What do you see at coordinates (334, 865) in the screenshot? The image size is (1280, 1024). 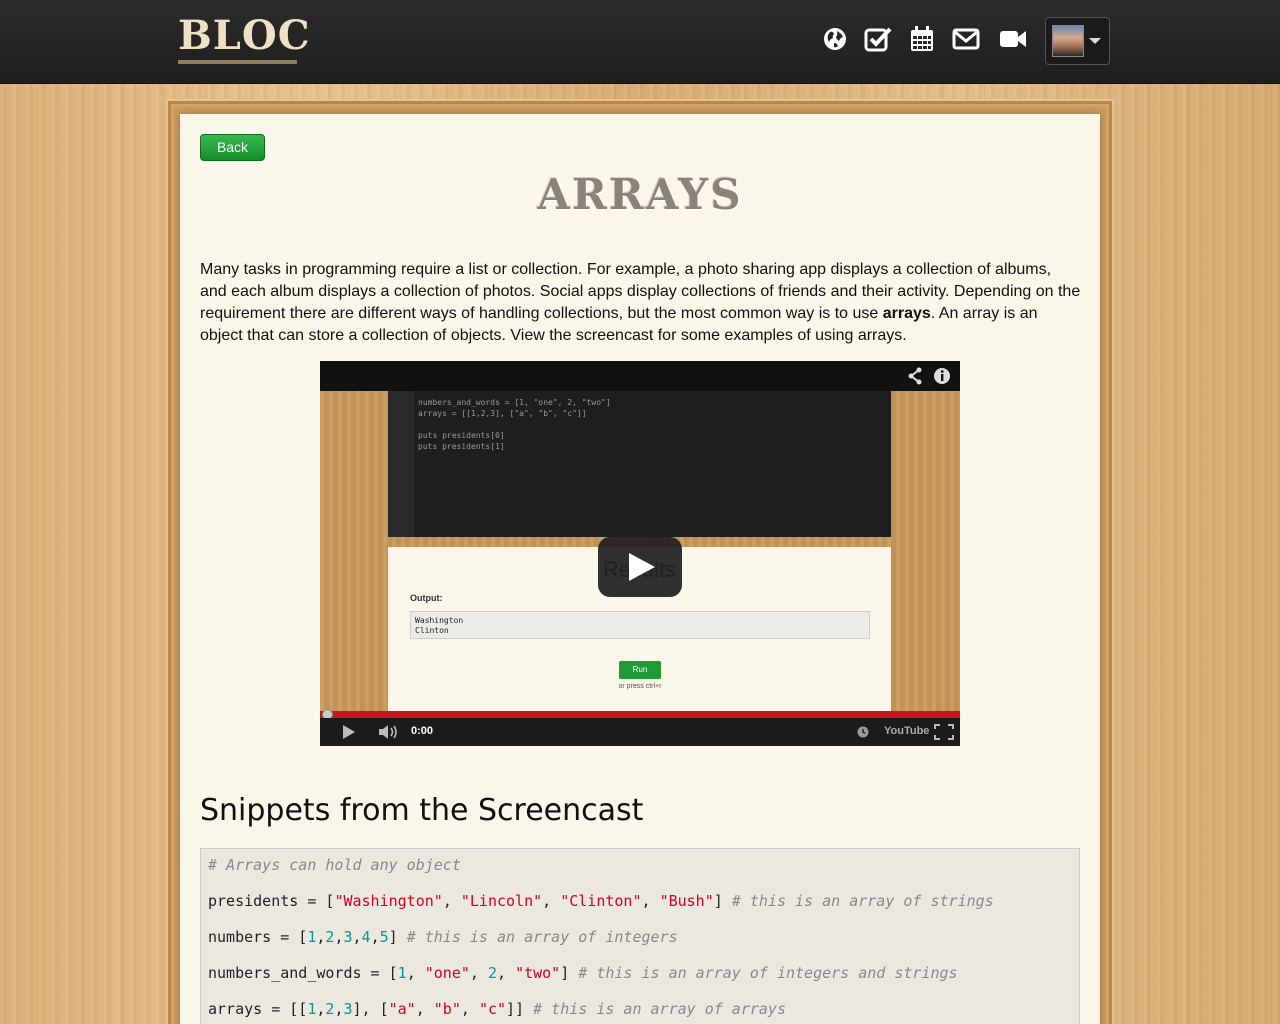 I see `code-comment: # Arrays can hold any object` at bounding box center [334, 865].